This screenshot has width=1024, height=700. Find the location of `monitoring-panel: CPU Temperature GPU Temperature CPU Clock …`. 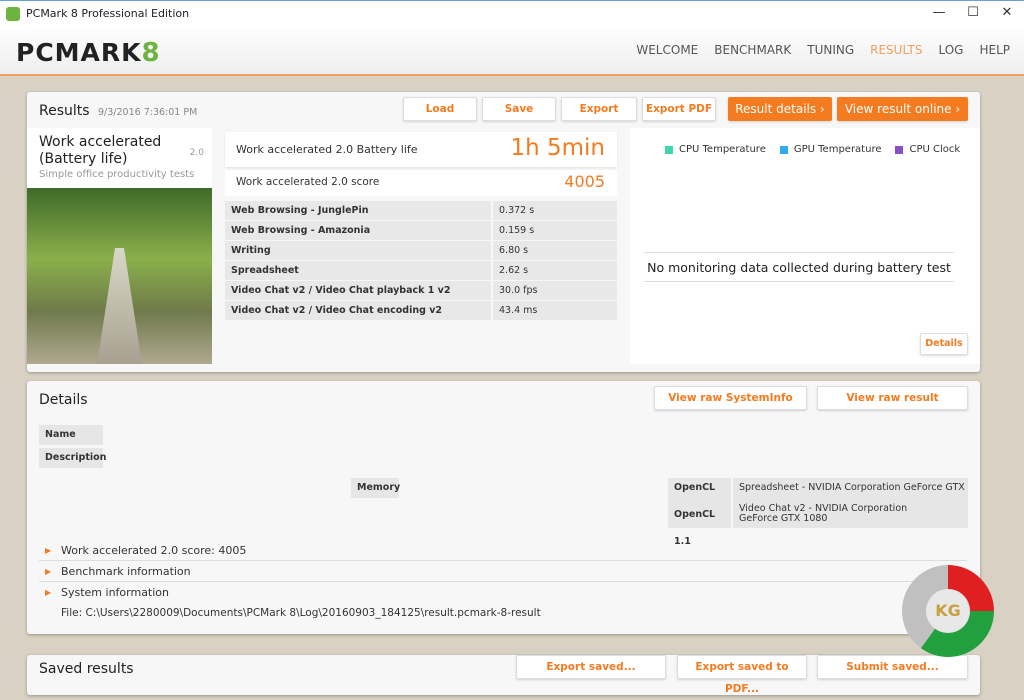

monitoring-panel: CPU Temperature GPU Temperature CPU Clock … is located at coordinates (805, 246).